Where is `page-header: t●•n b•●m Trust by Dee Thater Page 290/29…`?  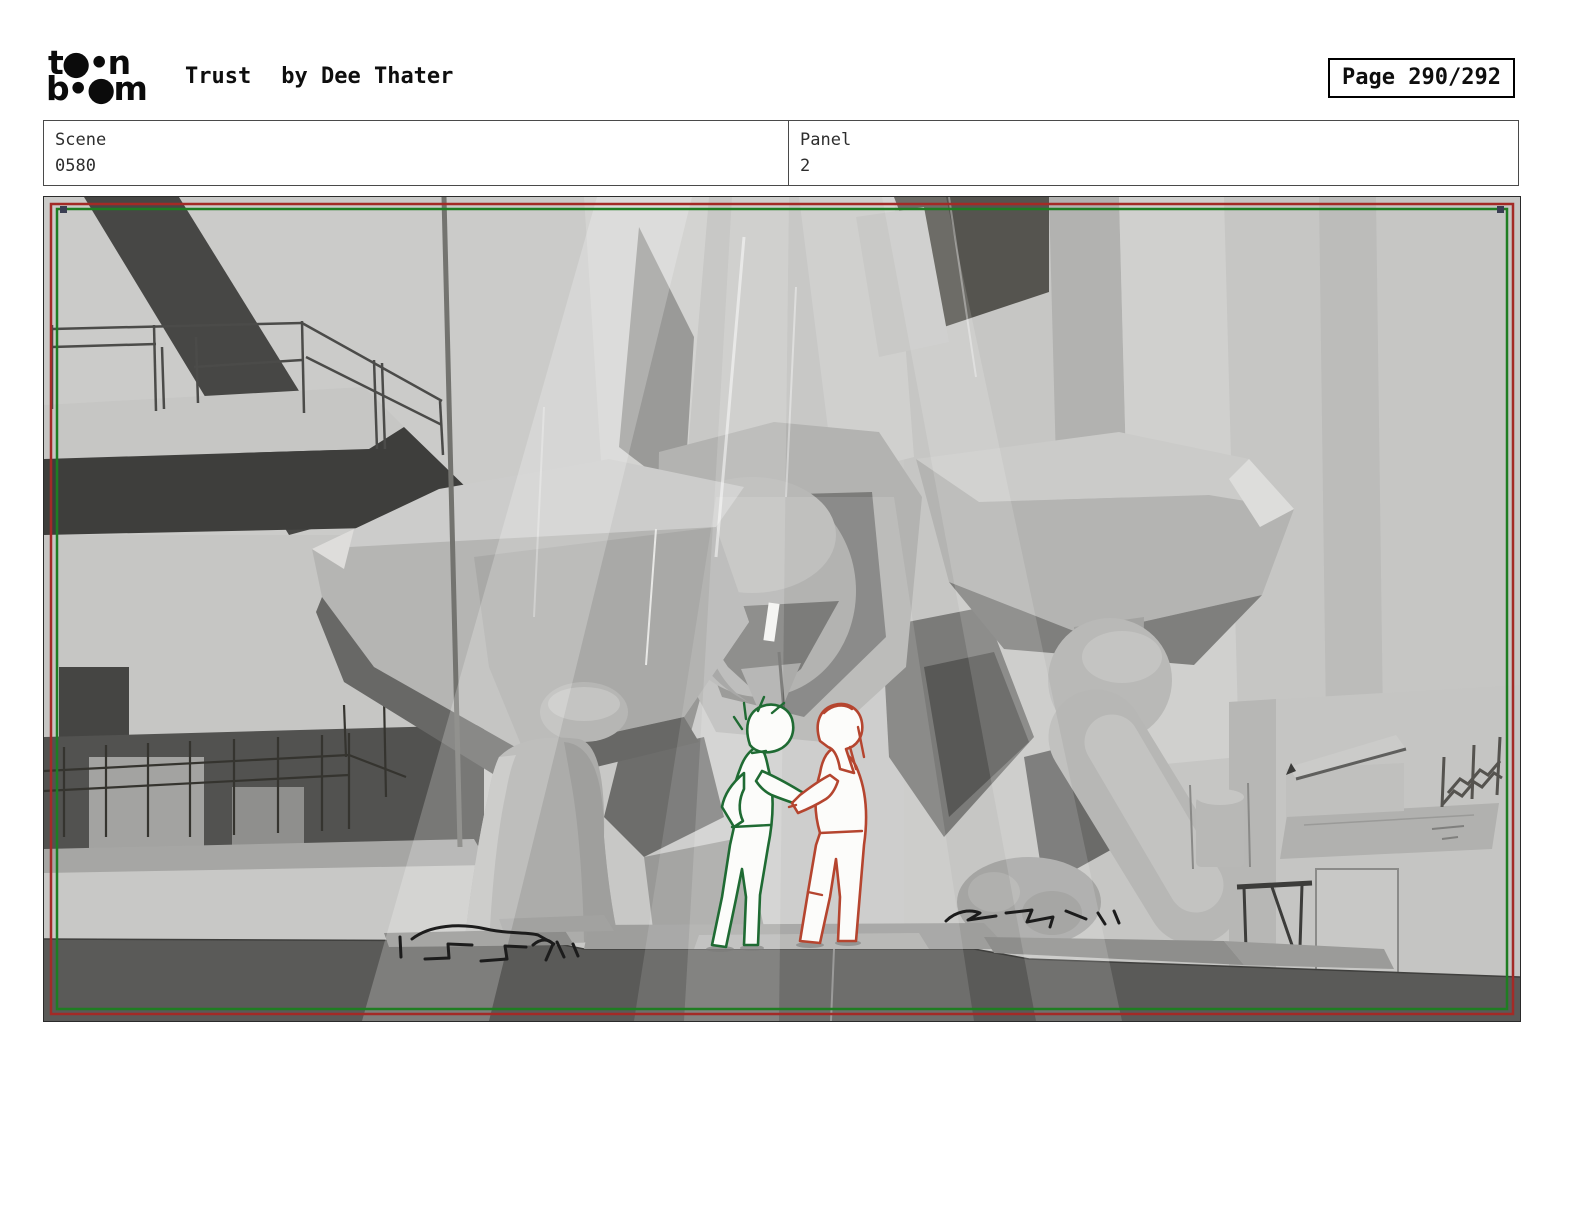 page-header: t●•n b•●m Trust by Dee Thater Page 290/29… is located at coordinates (781, 80).